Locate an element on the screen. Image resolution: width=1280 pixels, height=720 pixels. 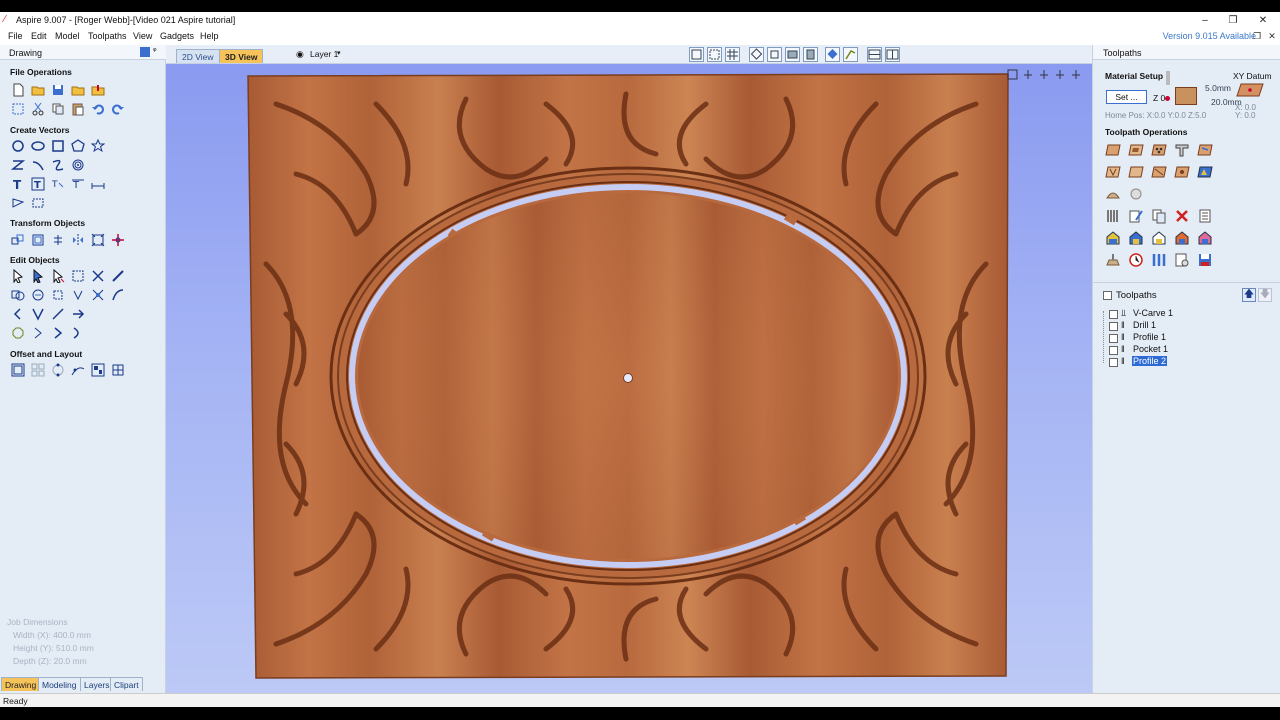
draw-vectors-icon is located at coordinates (17, 202).